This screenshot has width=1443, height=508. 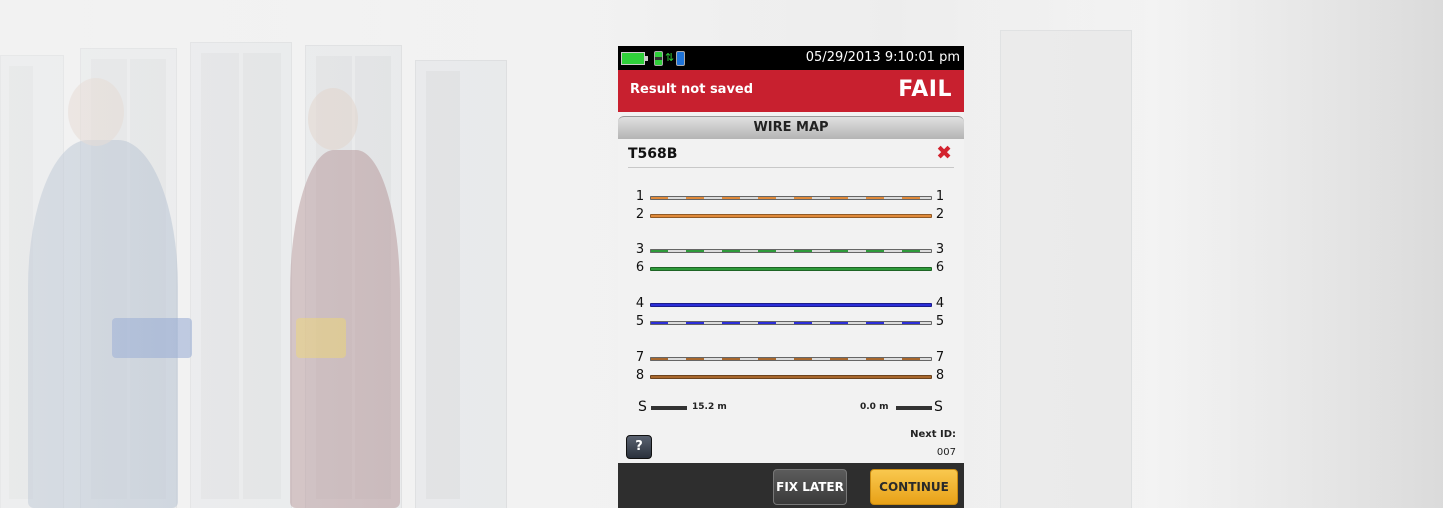 I want to click on next-id-value: 007, so click(x=946, y=452).